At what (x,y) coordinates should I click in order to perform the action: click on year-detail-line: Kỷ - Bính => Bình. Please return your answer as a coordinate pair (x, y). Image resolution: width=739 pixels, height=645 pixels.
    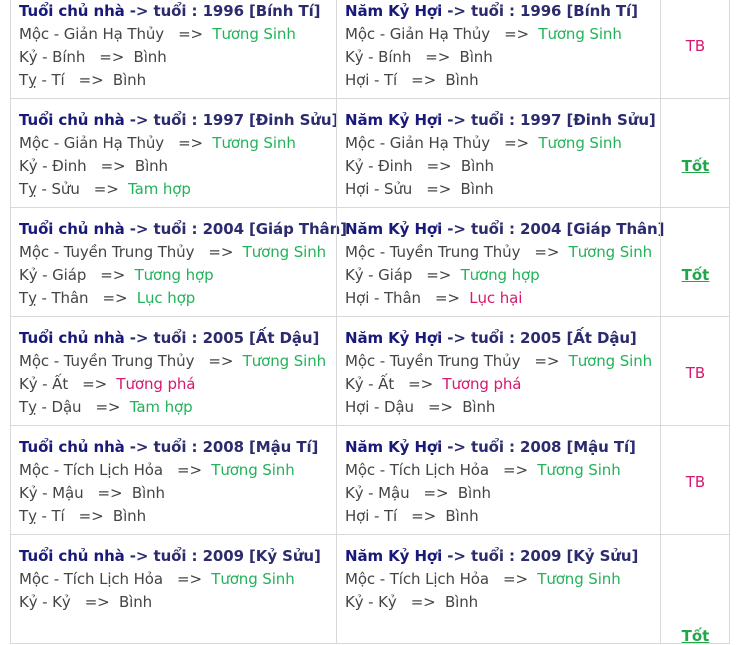
    Looking at the image, I should click on (419, 57).